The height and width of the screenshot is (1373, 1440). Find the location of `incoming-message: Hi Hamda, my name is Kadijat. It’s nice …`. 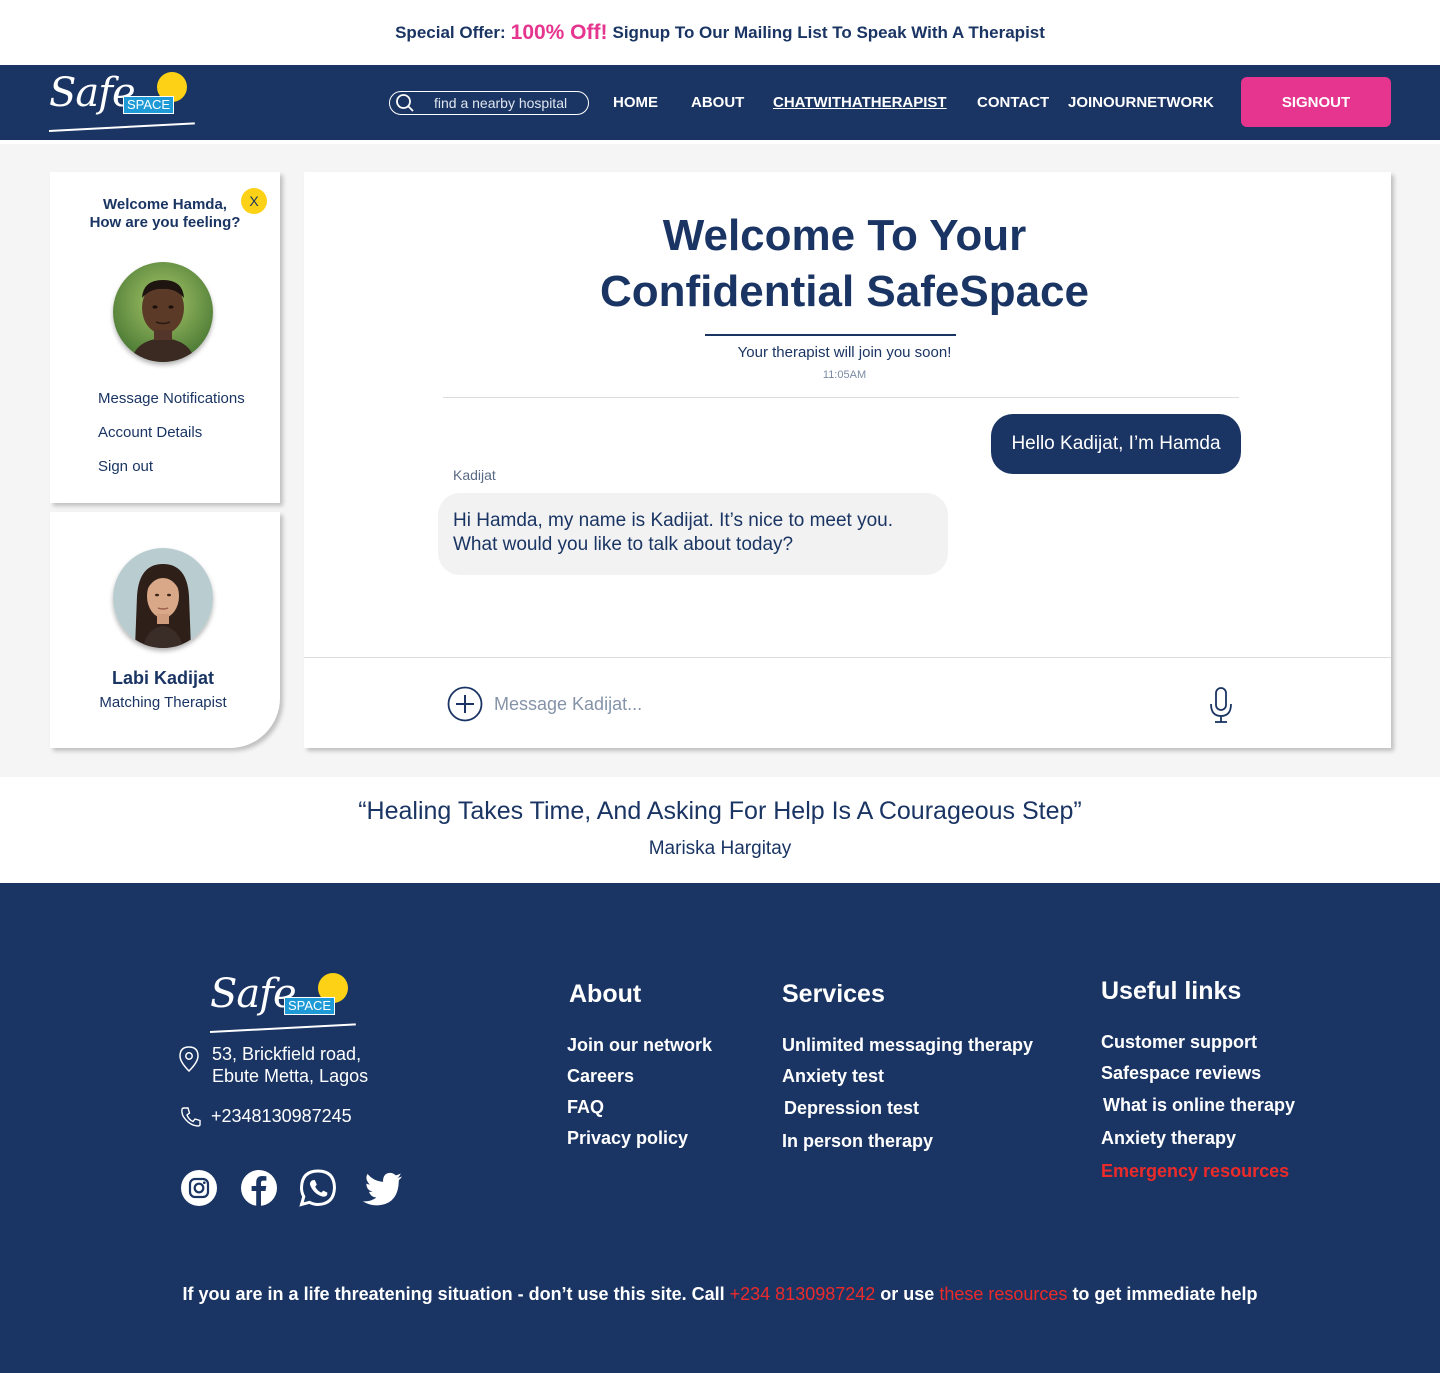

incoming-message: Hi Hamda, my name is Kadijat. It’s nice … is located at coordinates (693, 534).